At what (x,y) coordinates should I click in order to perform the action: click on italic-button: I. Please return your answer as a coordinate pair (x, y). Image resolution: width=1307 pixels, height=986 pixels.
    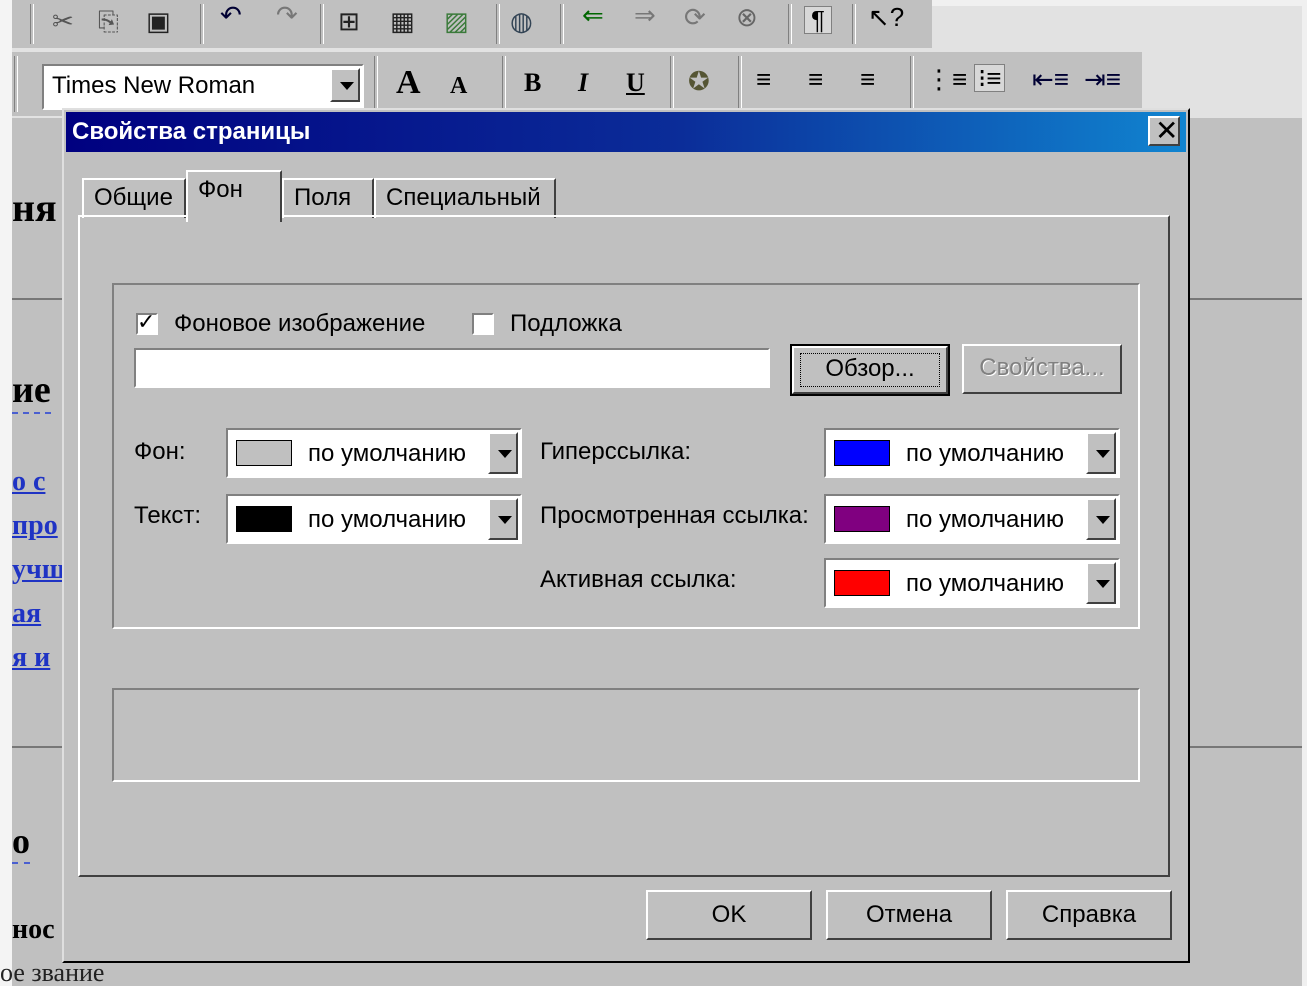
    Looking at the image, I should click on (583, 83).